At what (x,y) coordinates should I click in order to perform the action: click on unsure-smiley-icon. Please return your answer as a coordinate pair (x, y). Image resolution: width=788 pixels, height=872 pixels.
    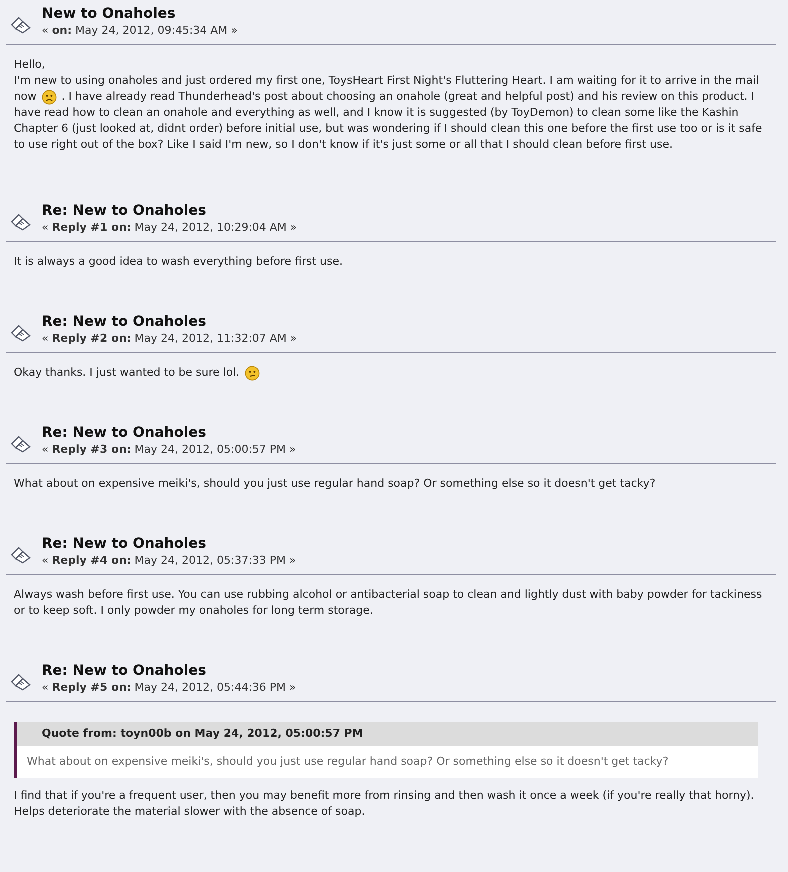
    Looking at the image, I should click on (252, 373).